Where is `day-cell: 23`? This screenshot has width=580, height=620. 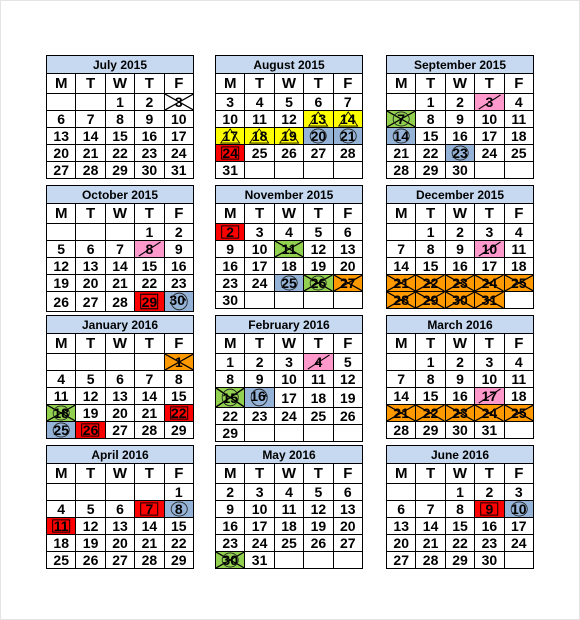
day-cell: 23 is located at coordinates (259, 416).